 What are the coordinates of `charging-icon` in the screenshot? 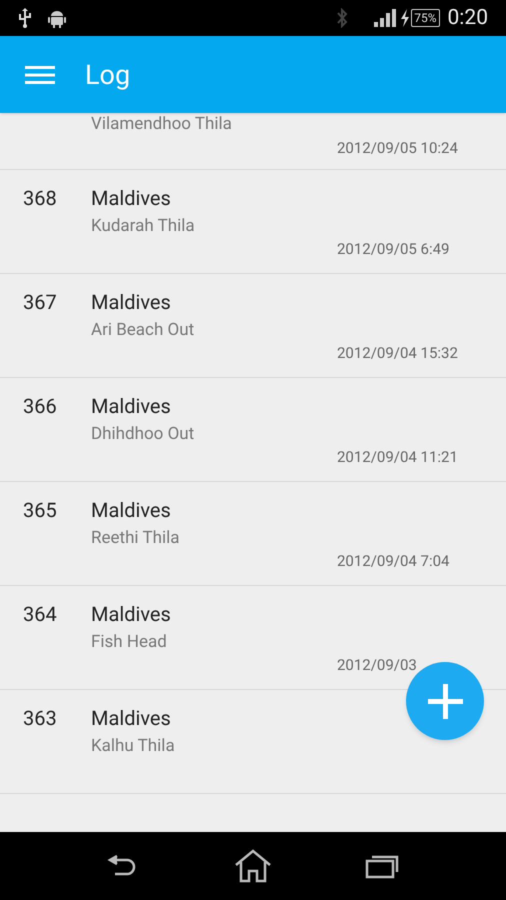 It's located at (405, 18).